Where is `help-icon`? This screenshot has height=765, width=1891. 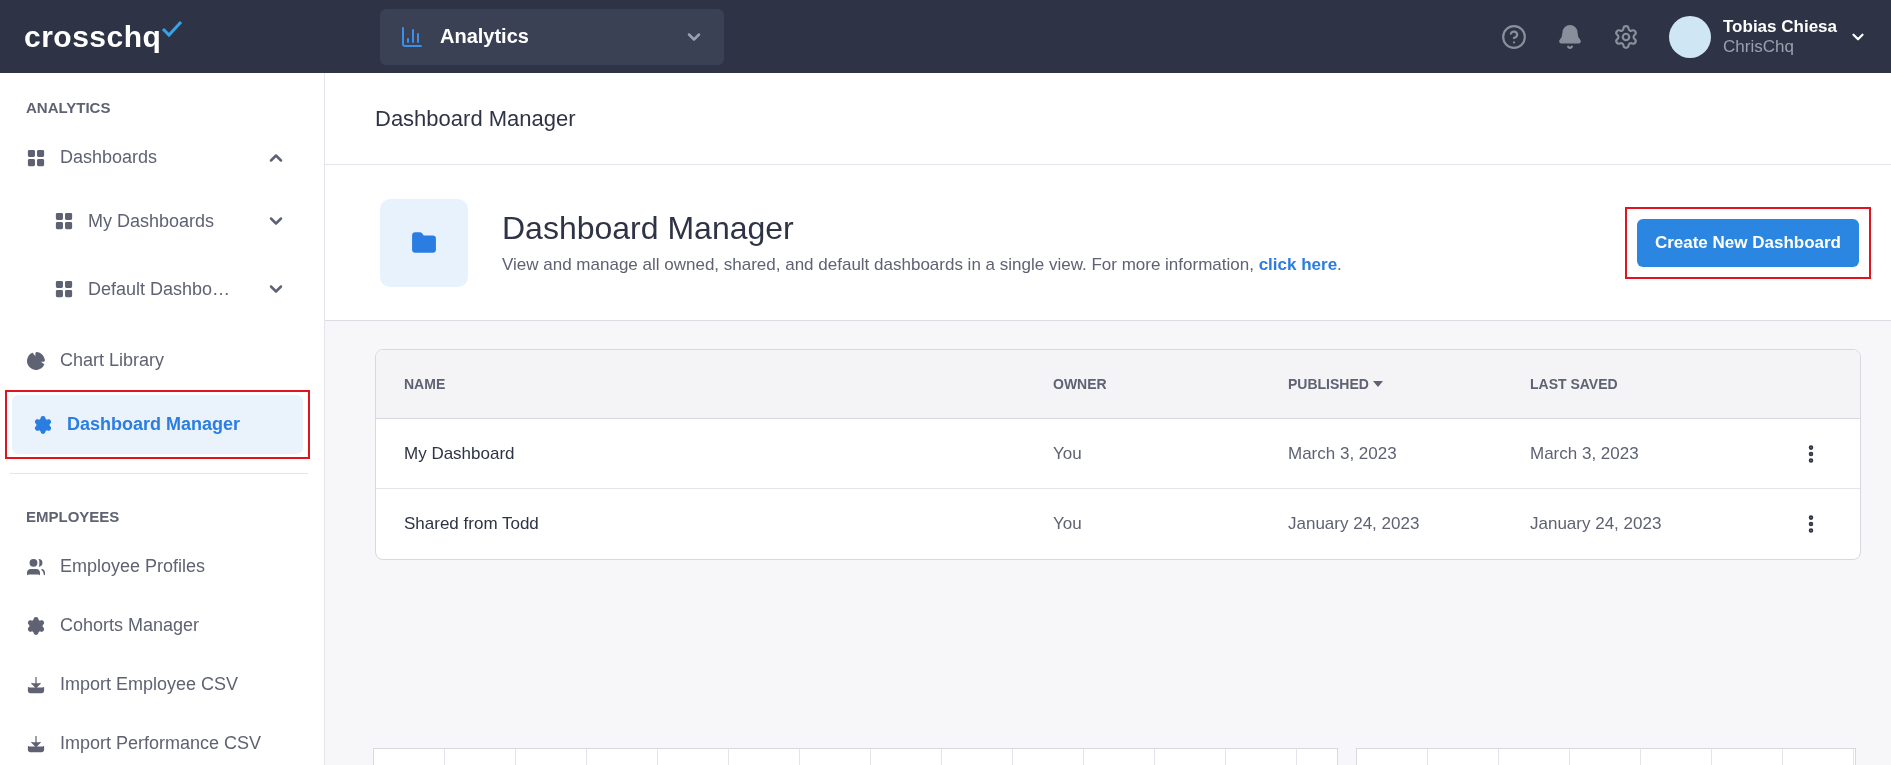 help-icon is located at coordinates (1514, 36).